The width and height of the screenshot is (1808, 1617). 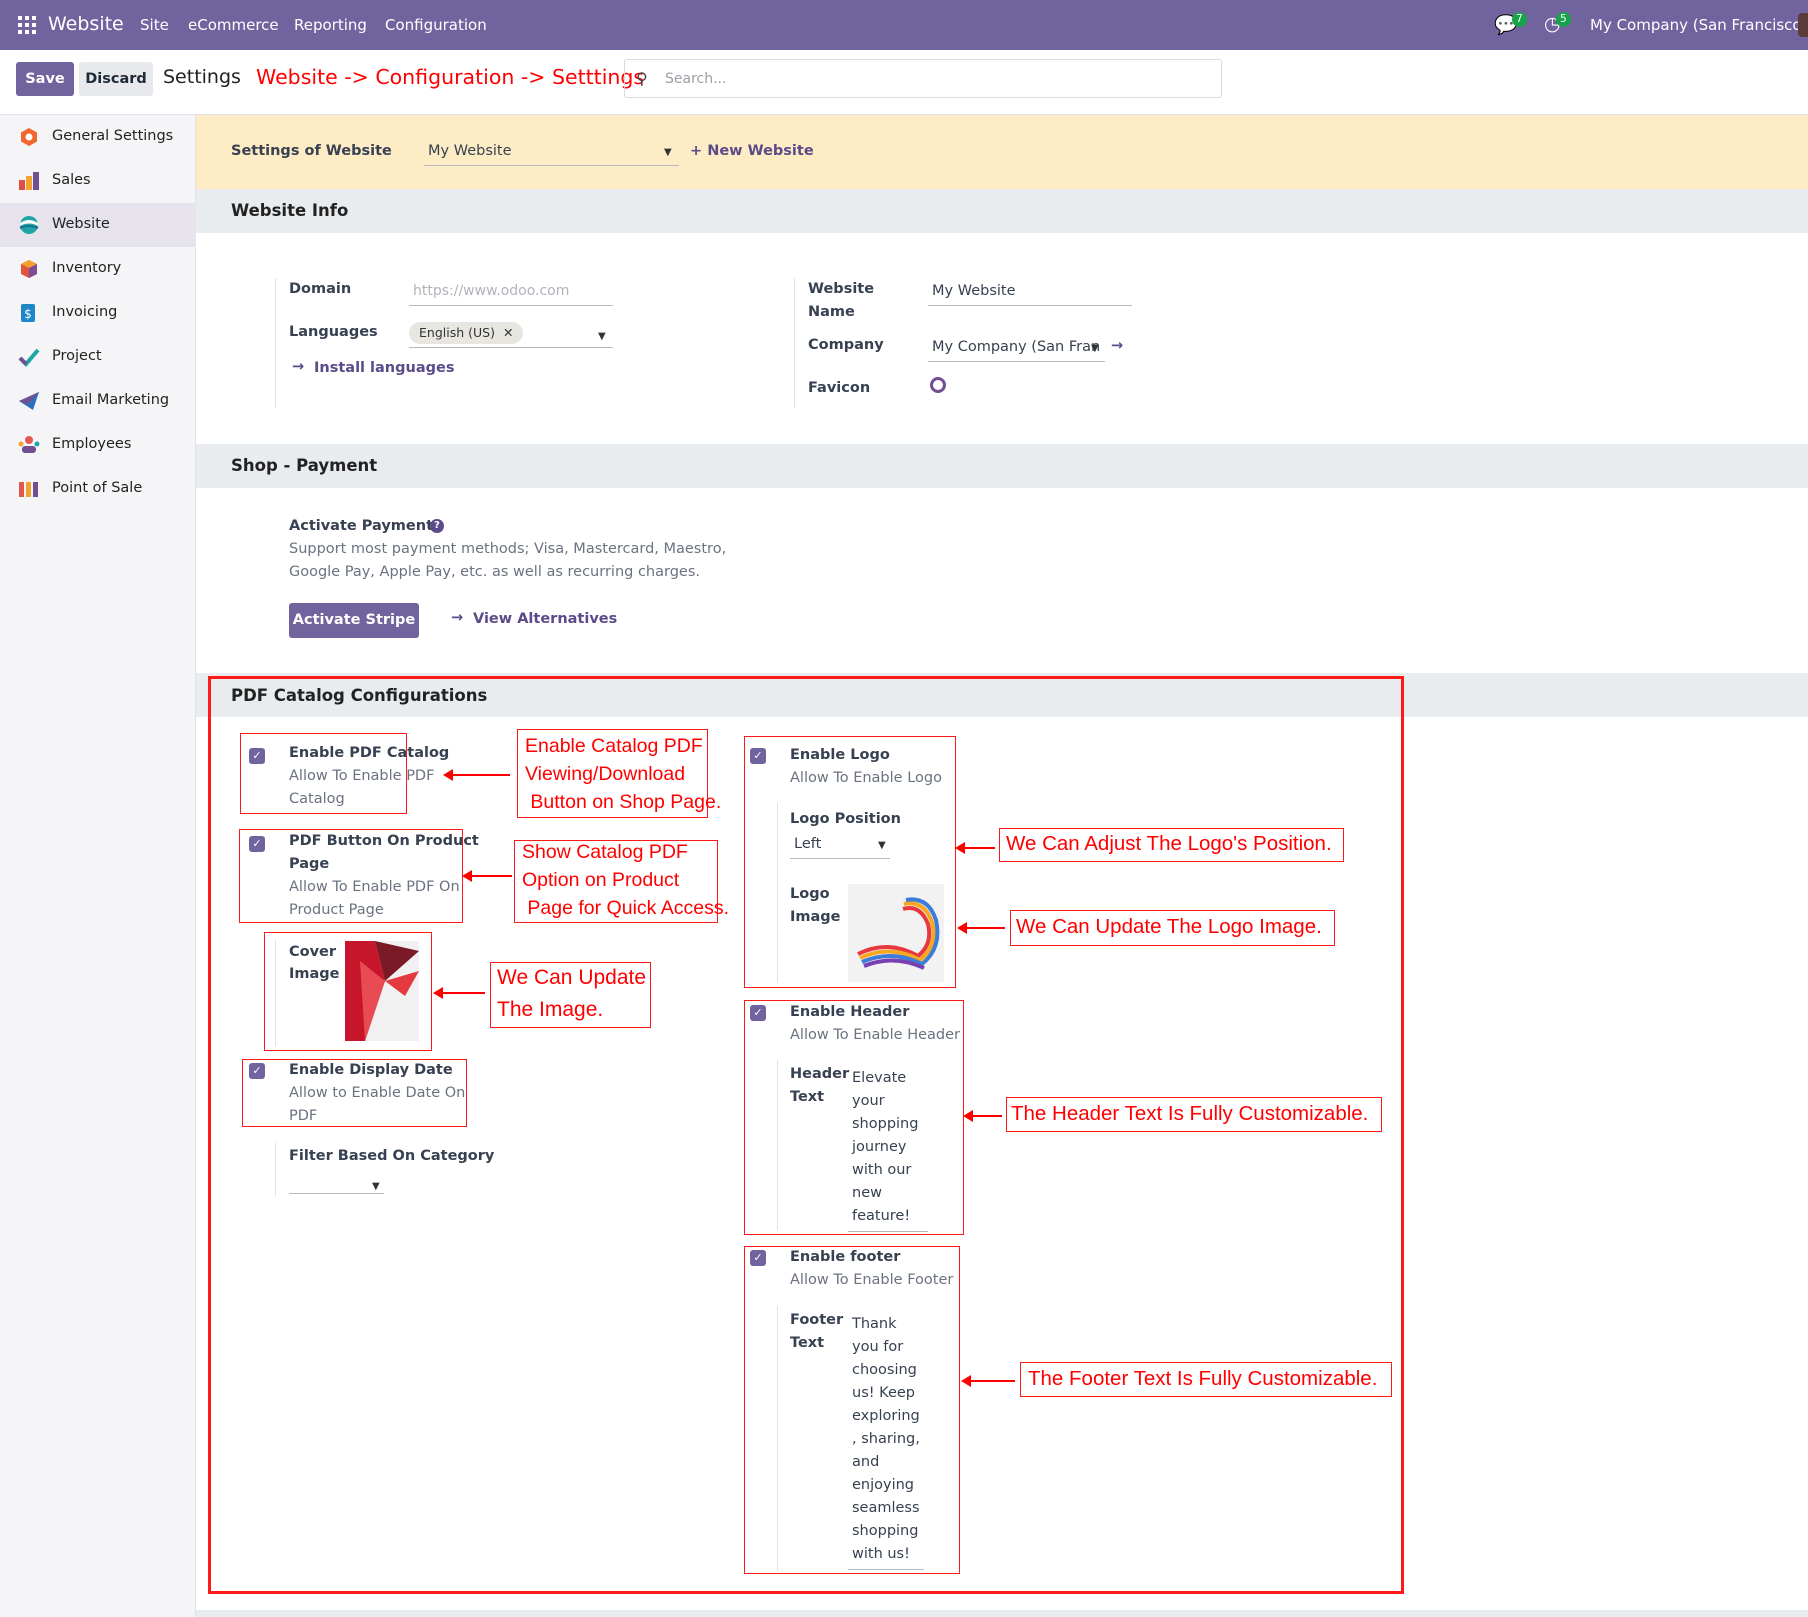 What do you see at coordinates (384, 841) in the screenshot?
I see `pdf-button-product-page-label: PDF Button On Product` at bounding box center [384, 841].